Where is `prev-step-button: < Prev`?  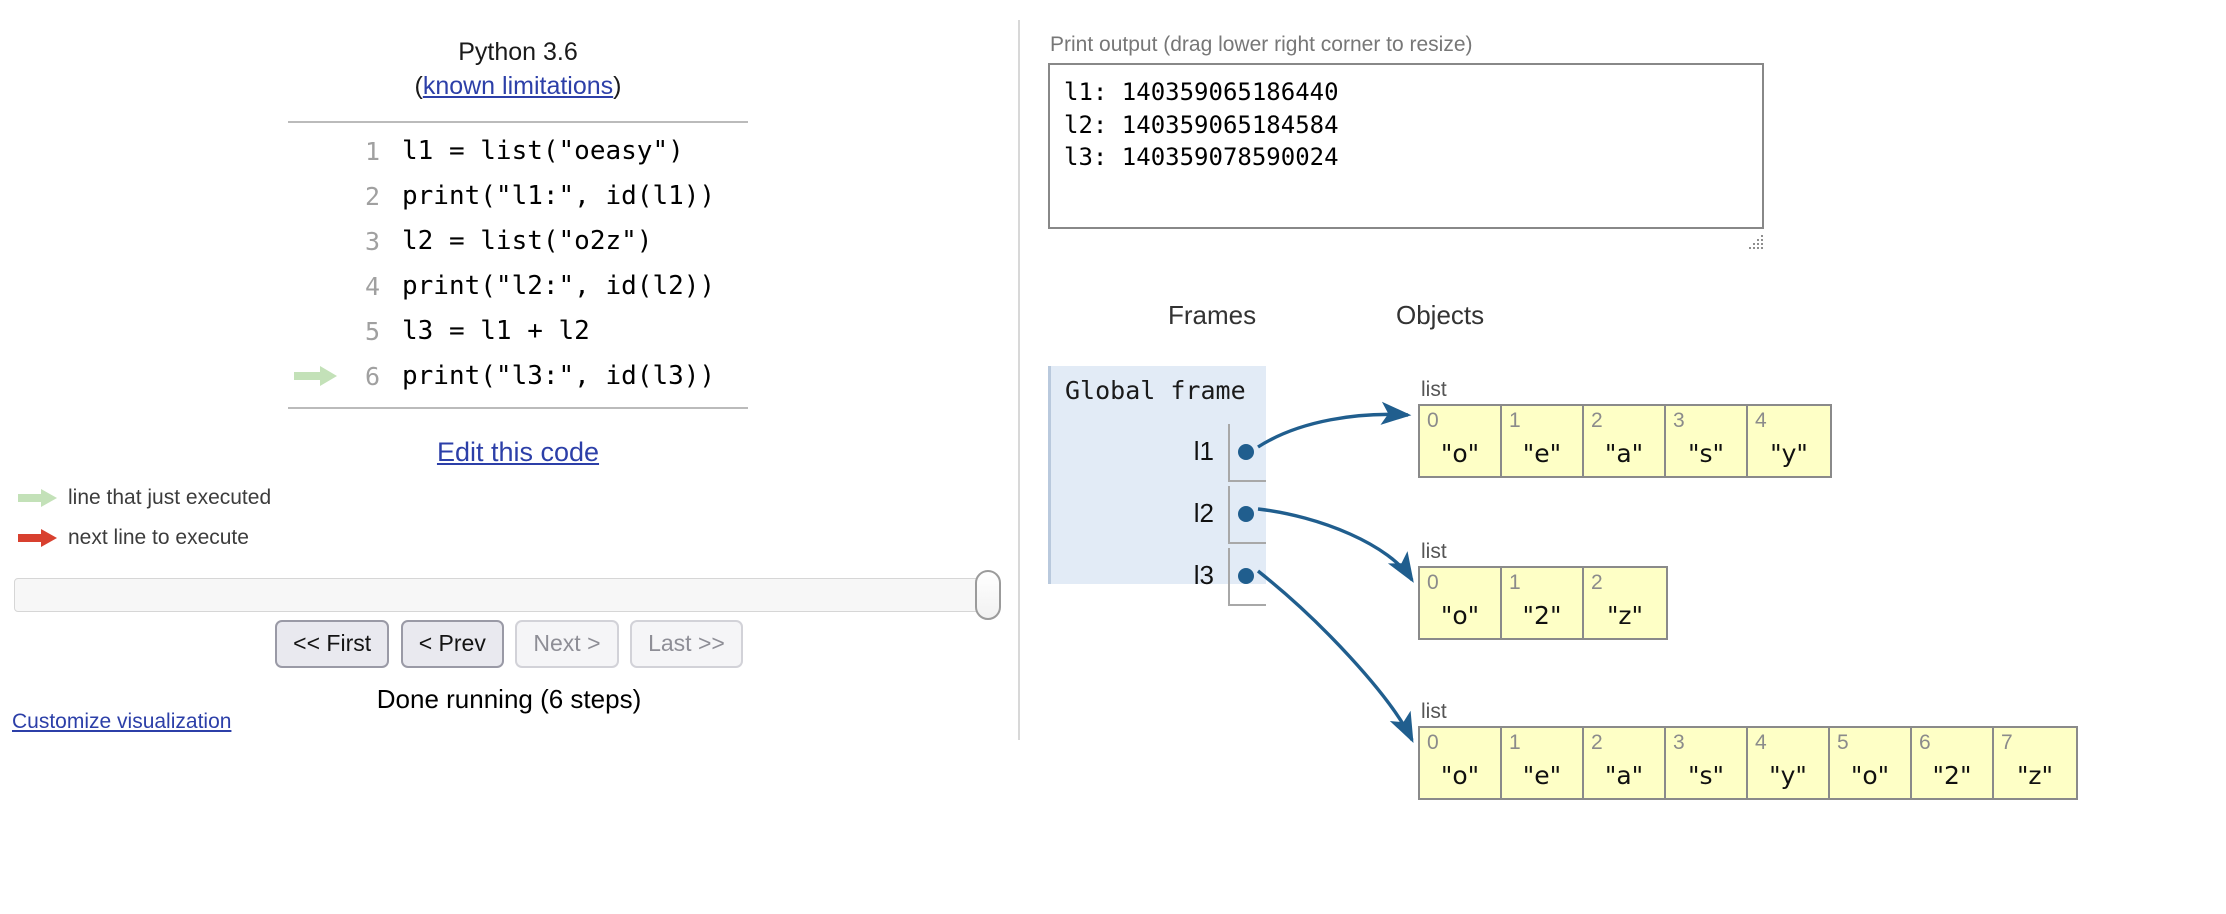
prev-step-button: < Prev is located at coordinates (452, 644).